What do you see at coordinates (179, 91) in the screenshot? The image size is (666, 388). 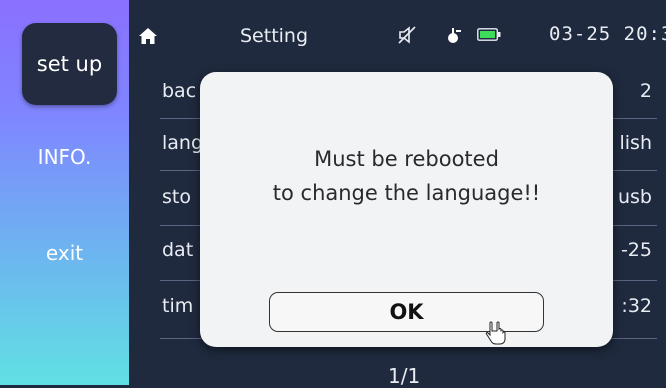 I see `row-label: bac` at bounding box center [179, 91].